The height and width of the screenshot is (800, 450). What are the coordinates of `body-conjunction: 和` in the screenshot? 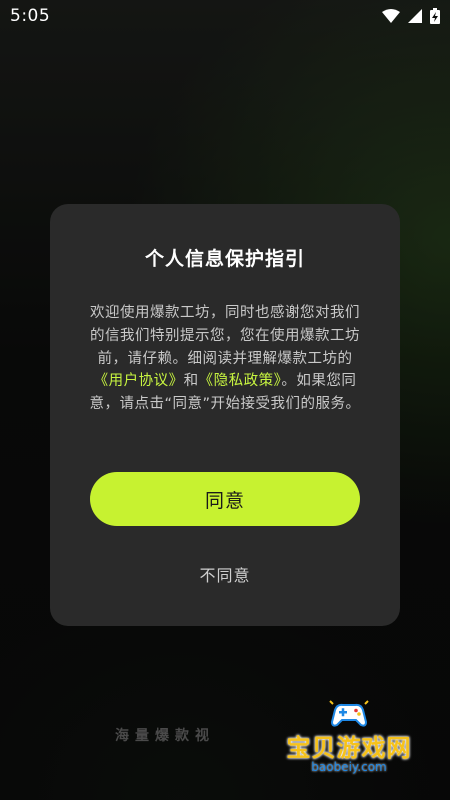 It's located at (191, 381).